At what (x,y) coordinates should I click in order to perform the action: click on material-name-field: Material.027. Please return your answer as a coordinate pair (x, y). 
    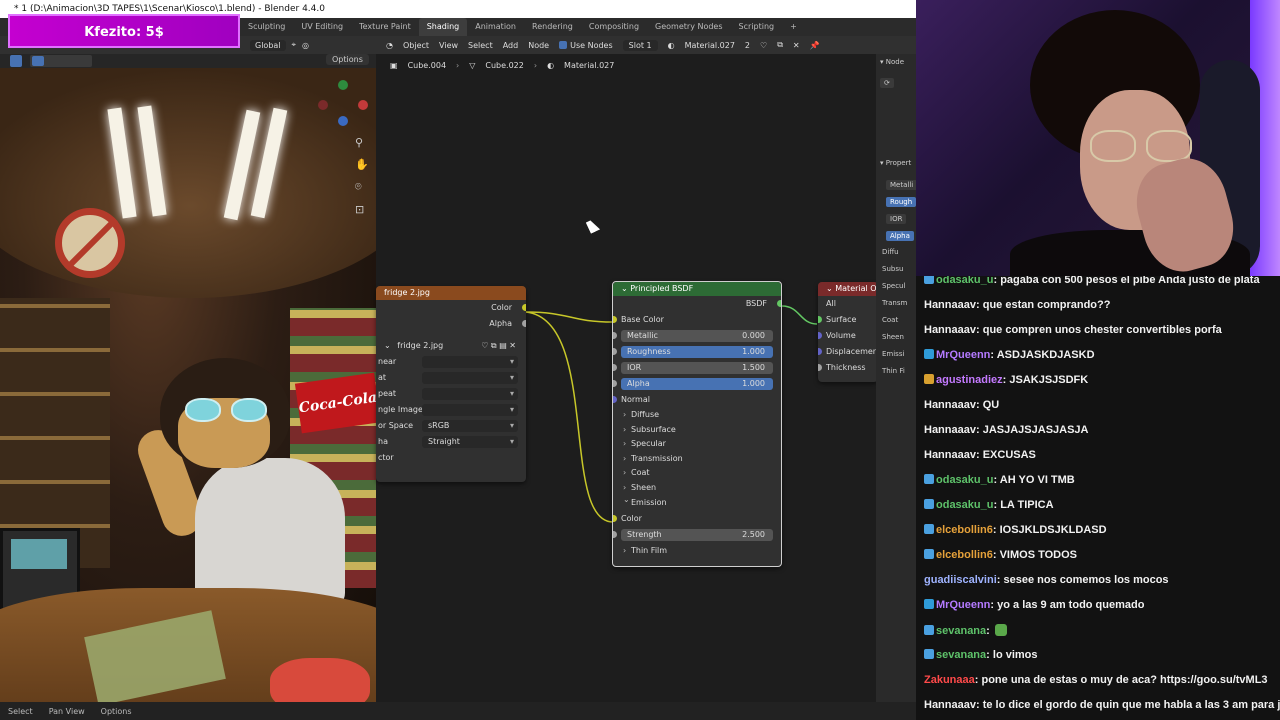
    Looking at the image, I should click on (710, 45).